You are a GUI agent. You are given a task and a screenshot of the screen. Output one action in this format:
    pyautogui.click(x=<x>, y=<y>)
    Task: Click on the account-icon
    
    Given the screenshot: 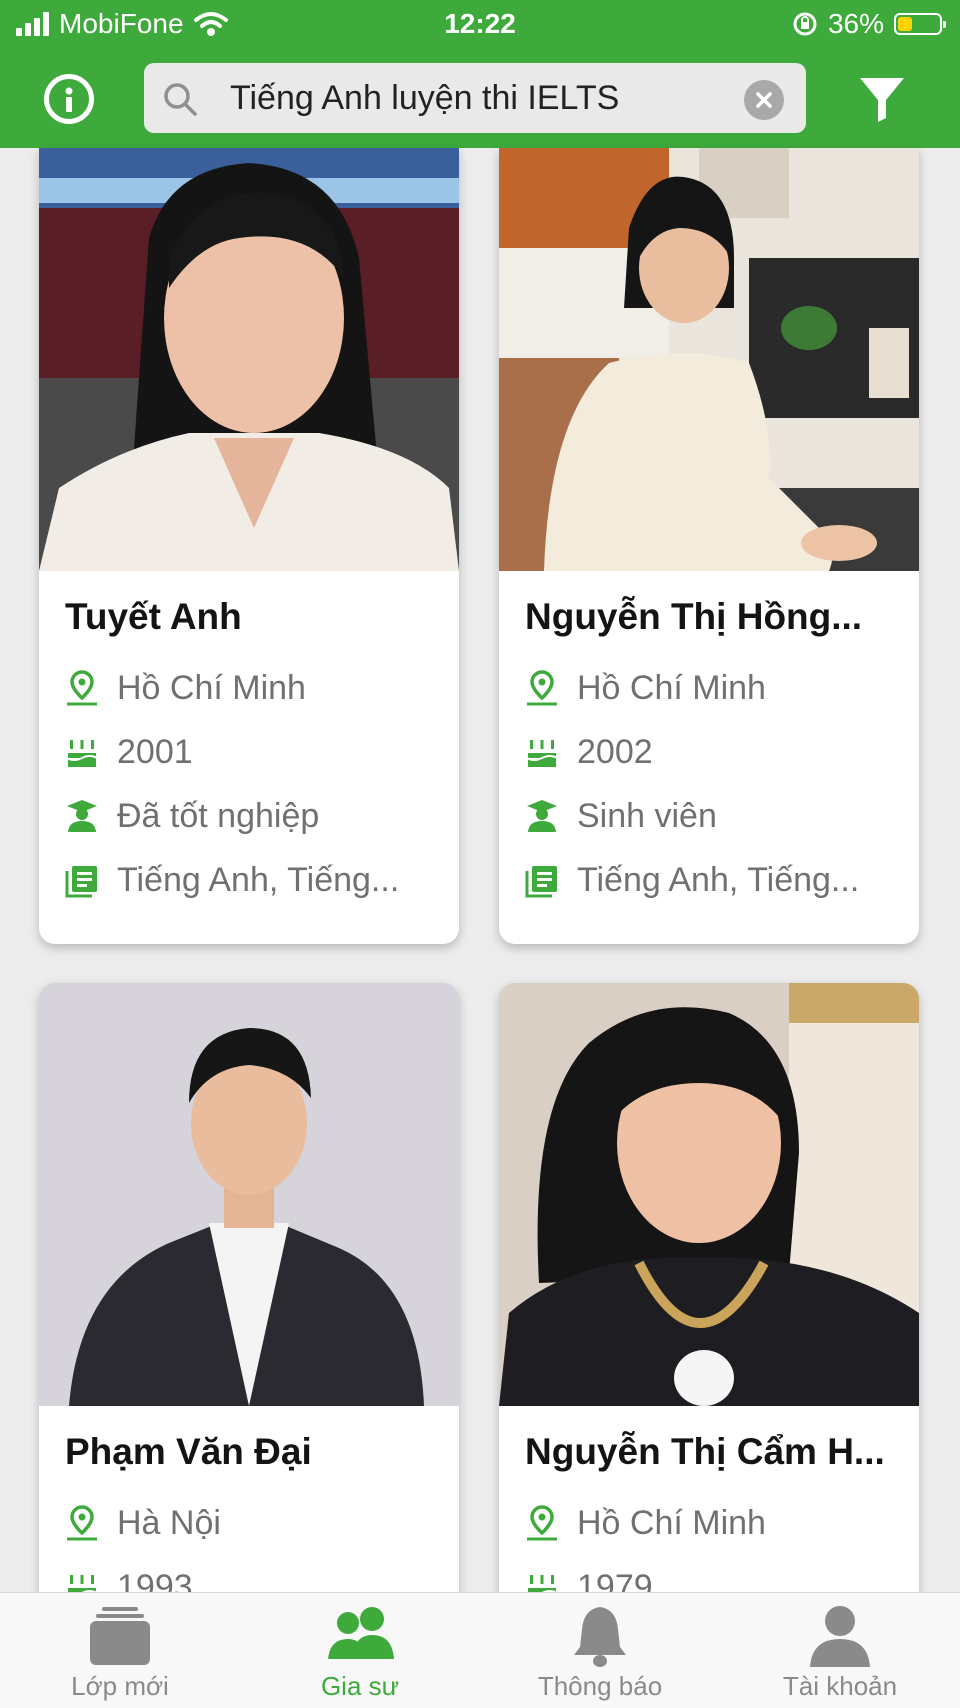 What is the action you would take?
    pyautogui.click(x=840, y=1636)
    